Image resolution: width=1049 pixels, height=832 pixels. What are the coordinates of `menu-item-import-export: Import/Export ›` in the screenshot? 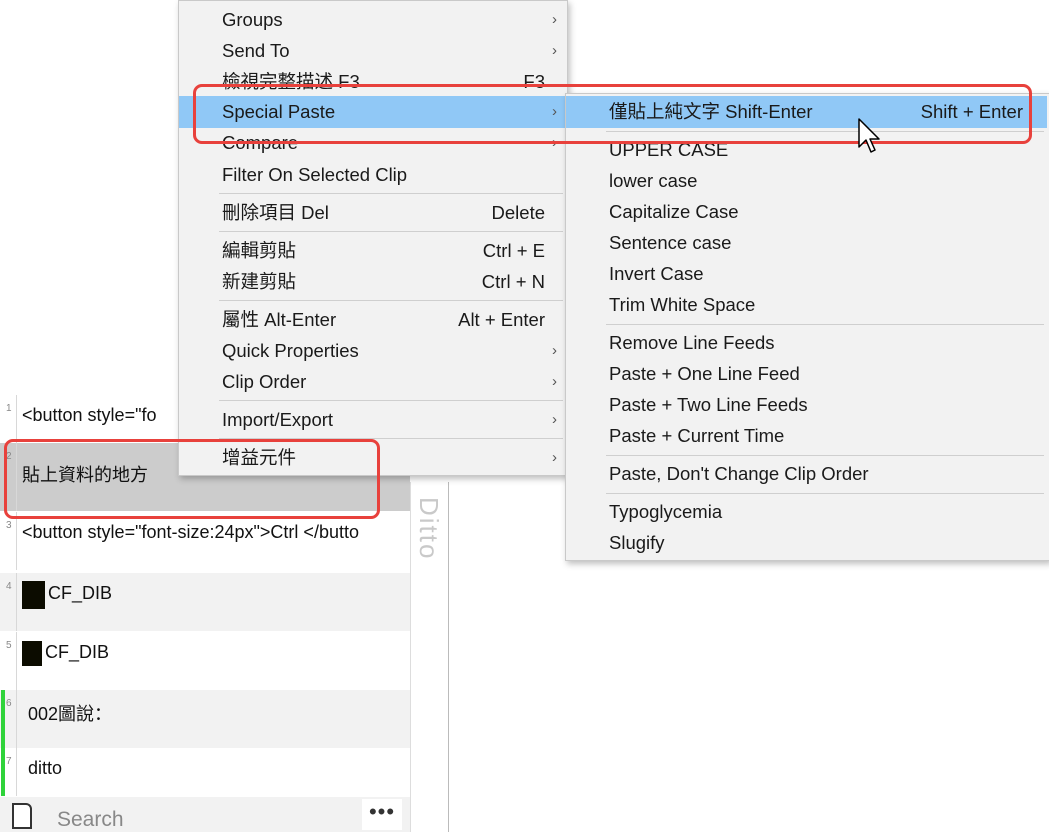 It's located at (372, 419).